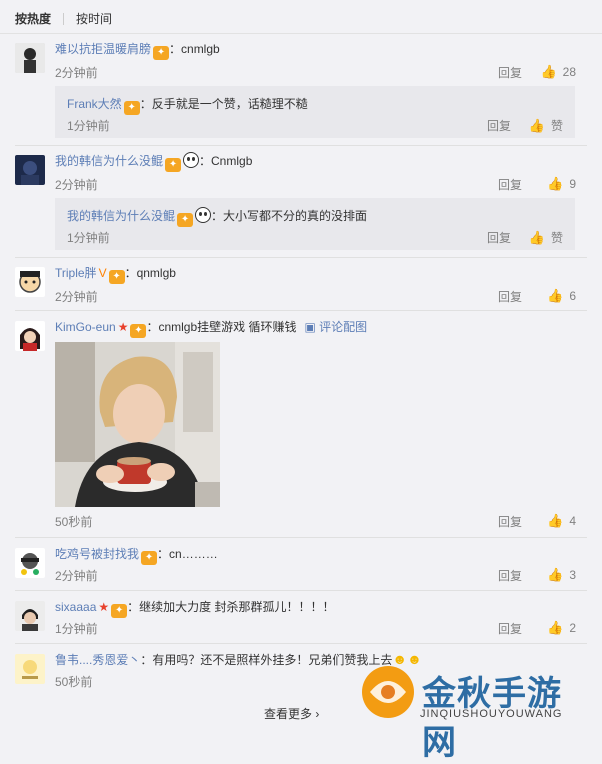  Describe the element at coordinates (94, 18) in the screenshot. I see `sort-by-time: 按时间` at that location.